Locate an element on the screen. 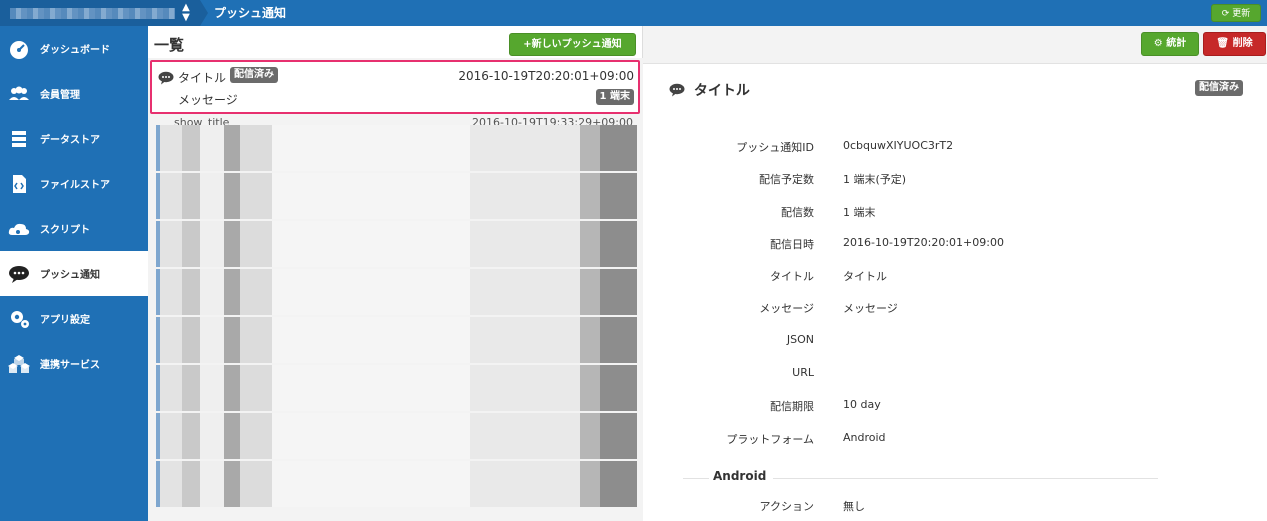 This screenshot has height=521, width=1267. field-value-planned: 1 端末(予定) is located at coordinates (875, 179).